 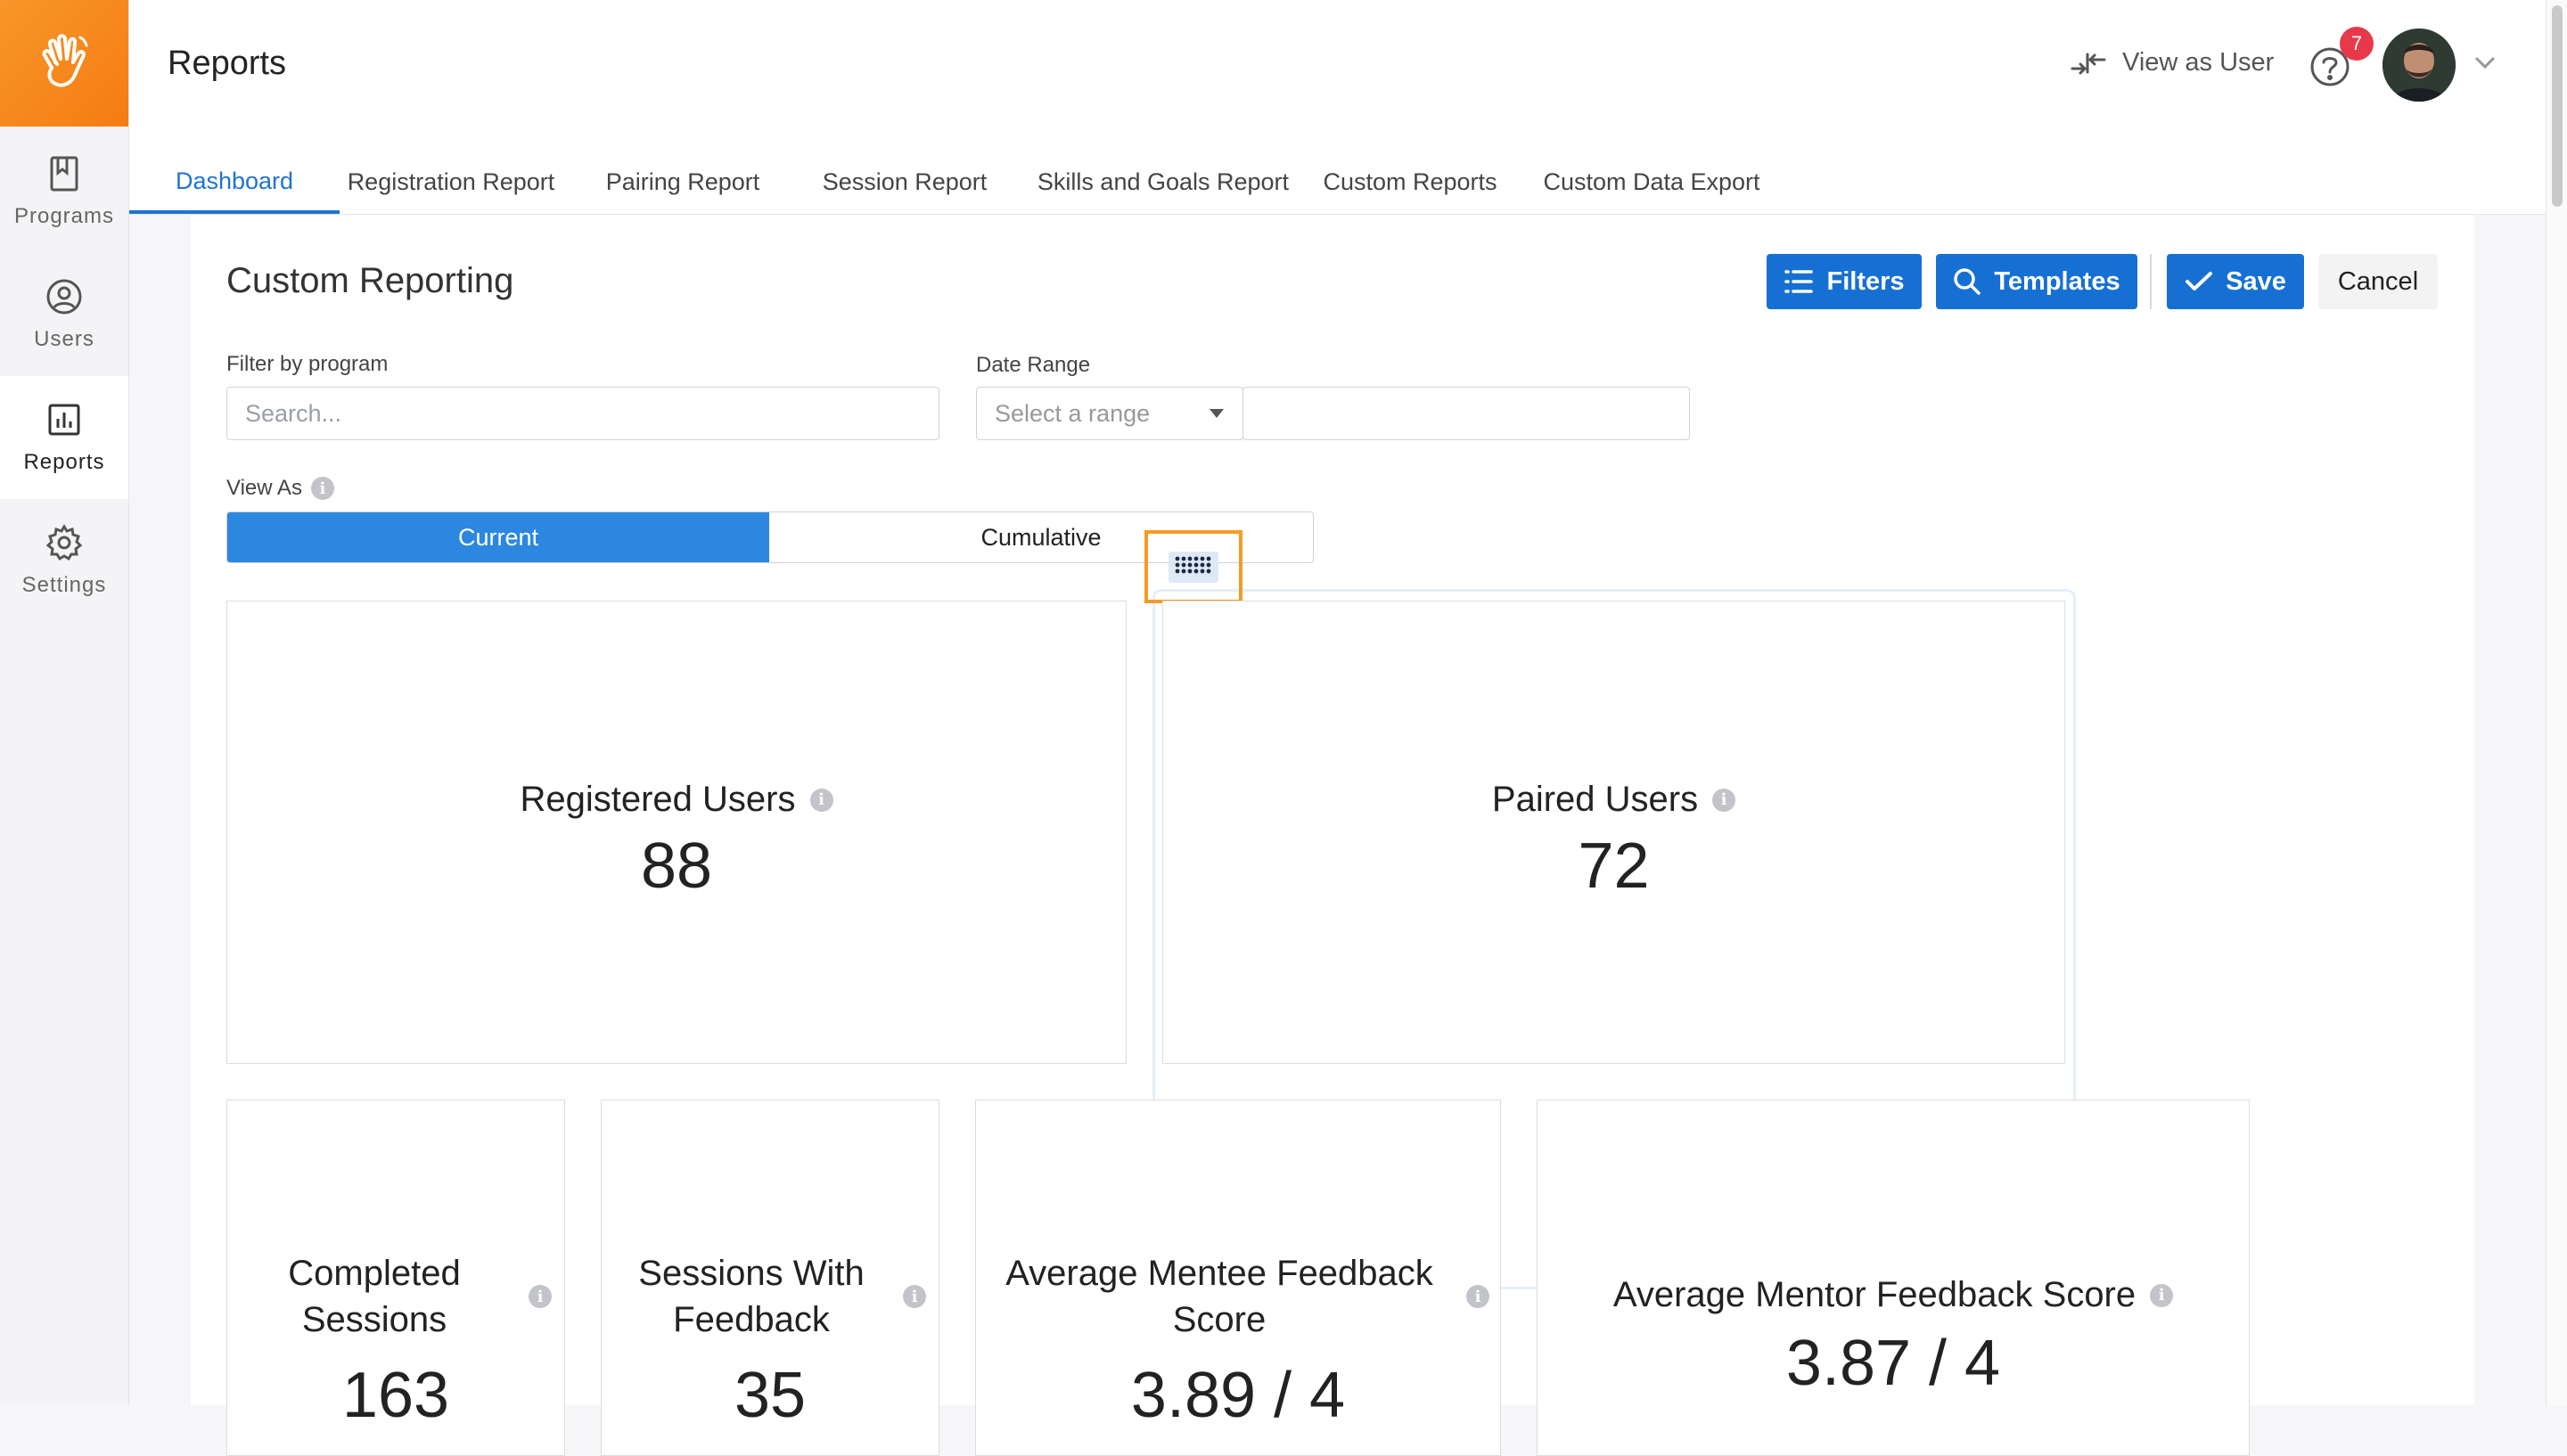 What do you see at coordinates (498, 537) in the screenshot?
I see `view-as-current: Current` at bounding box center [498, 537].